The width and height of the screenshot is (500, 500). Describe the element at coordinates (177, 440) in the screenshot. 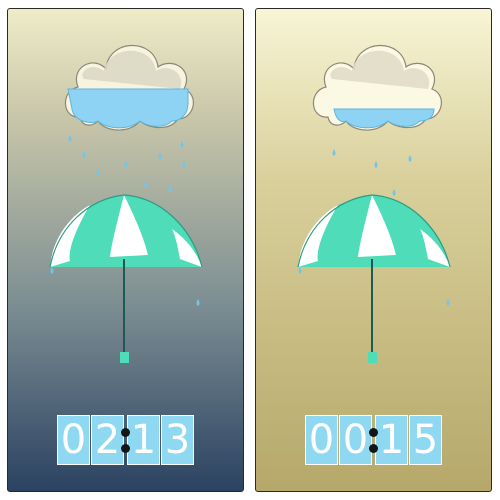

I see `timer-digit: 3` at that location.